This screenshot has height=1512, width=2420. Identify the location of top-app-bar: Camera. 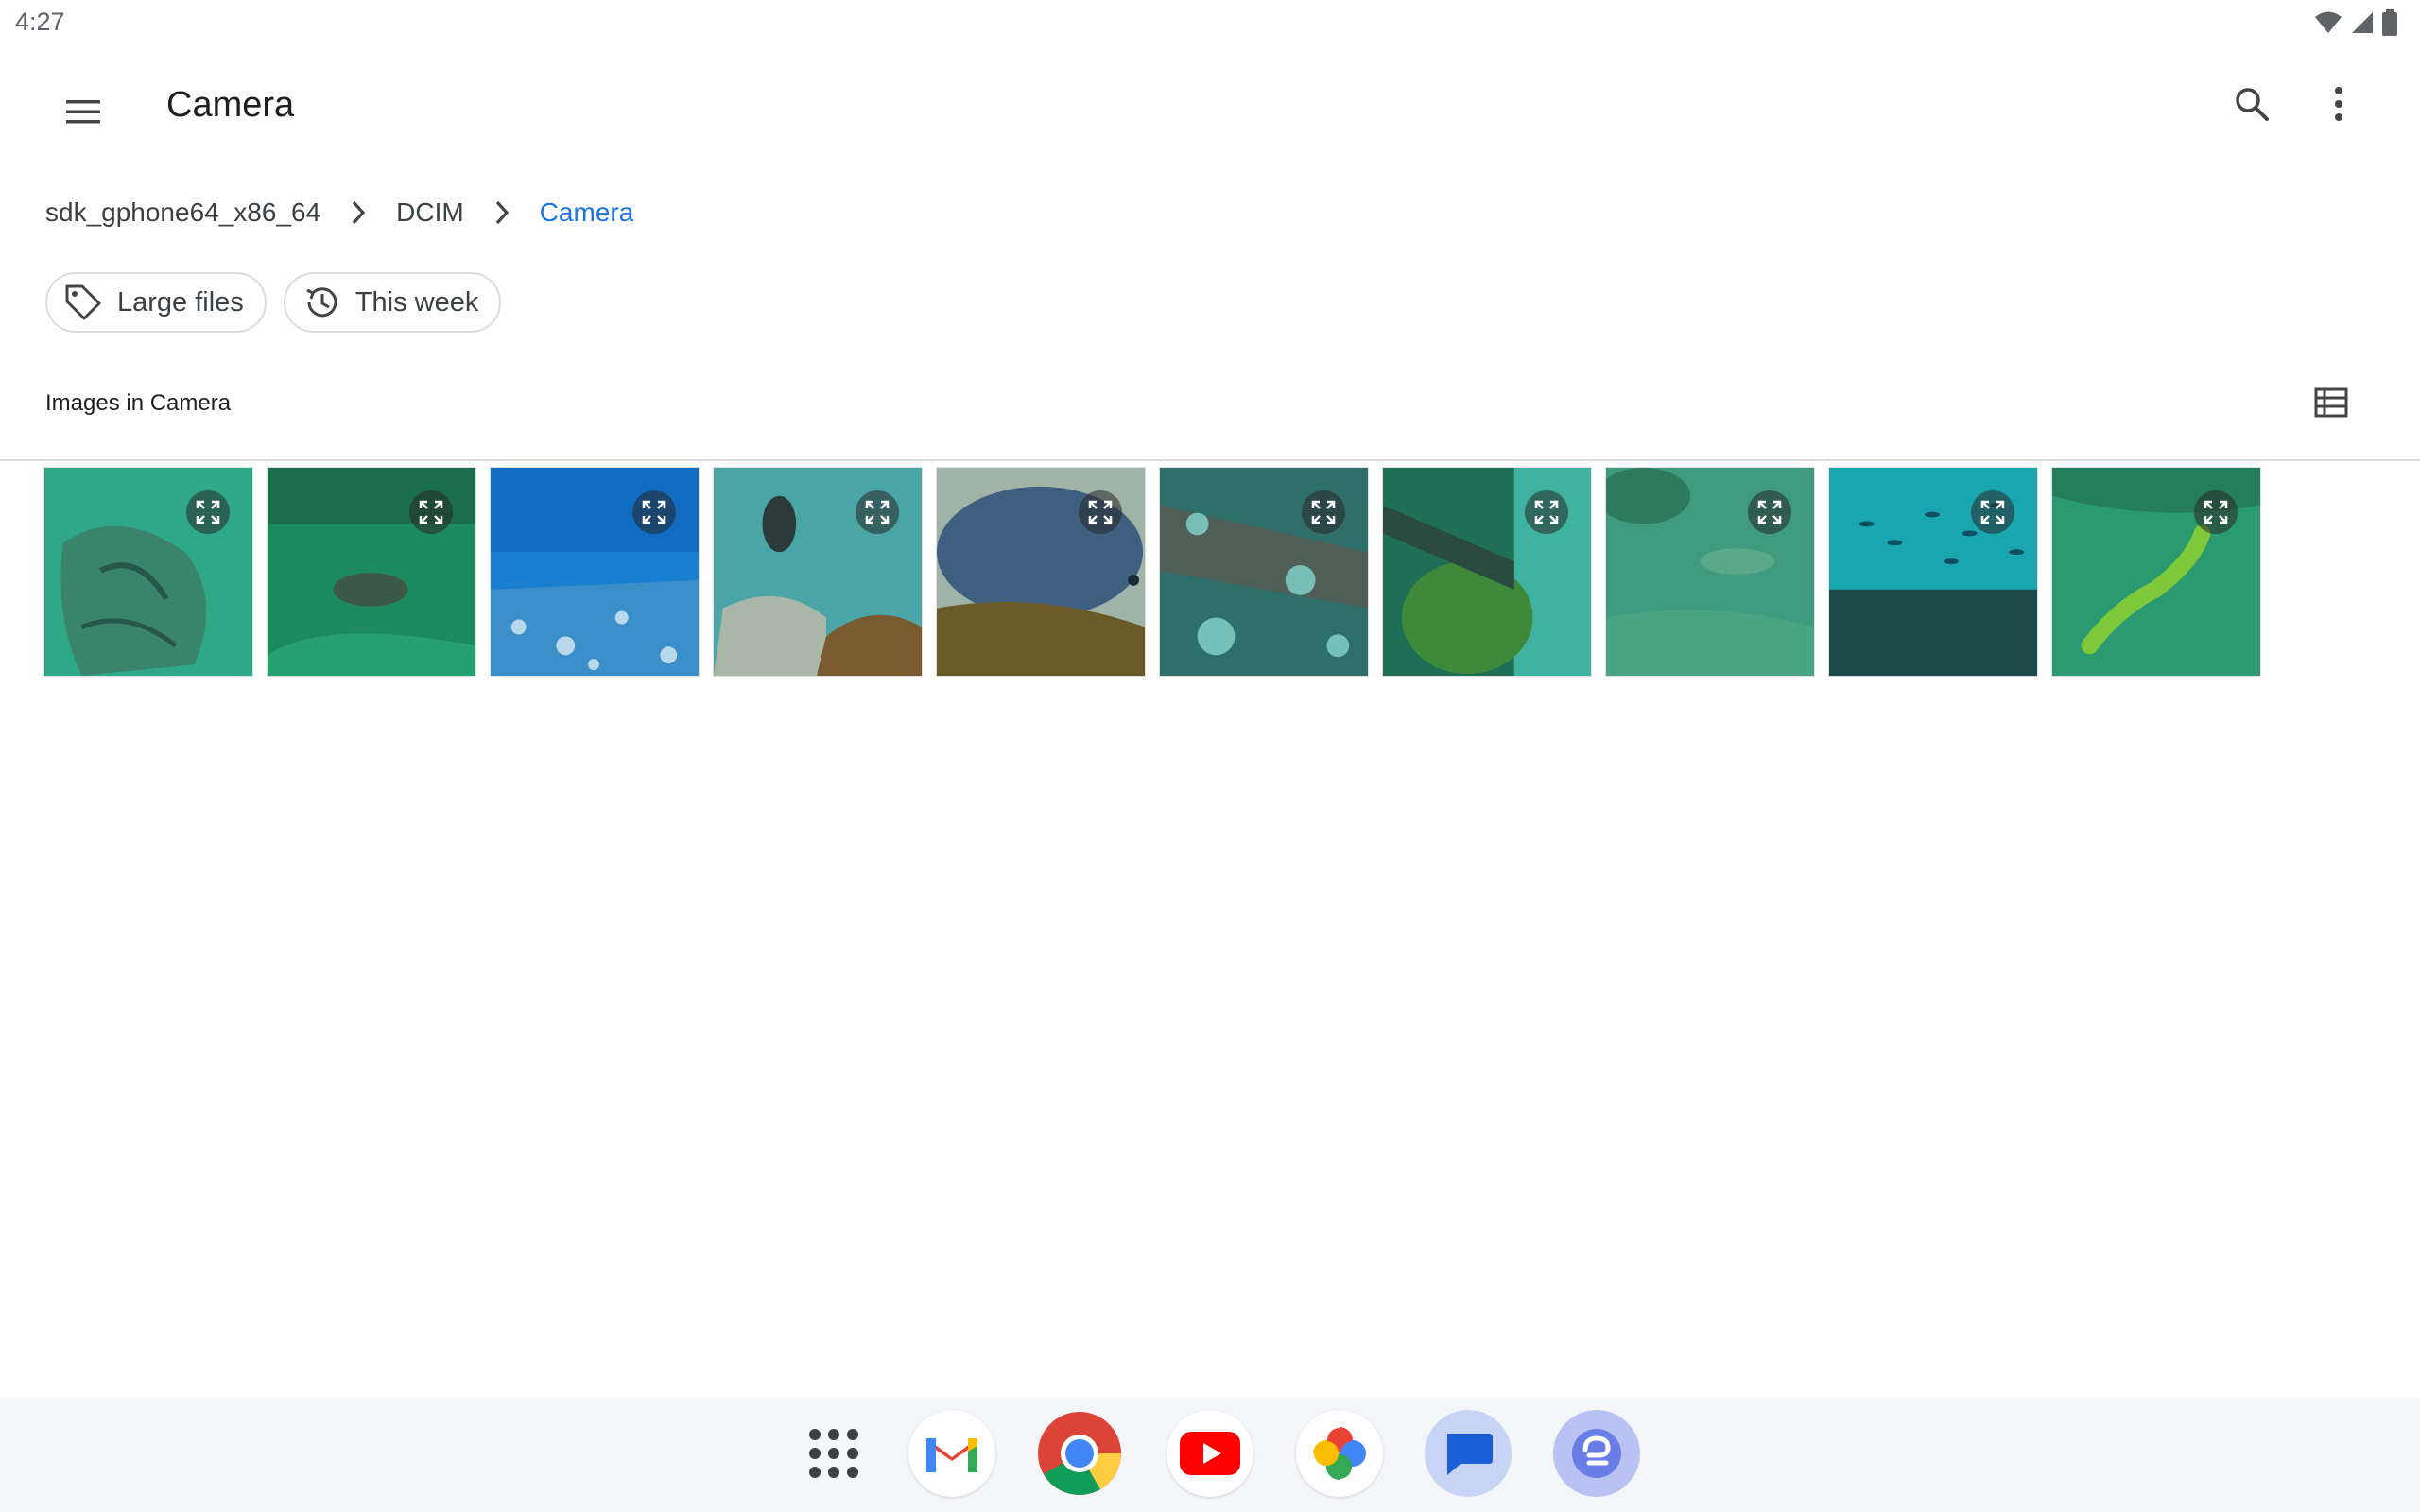
(1210, 106).